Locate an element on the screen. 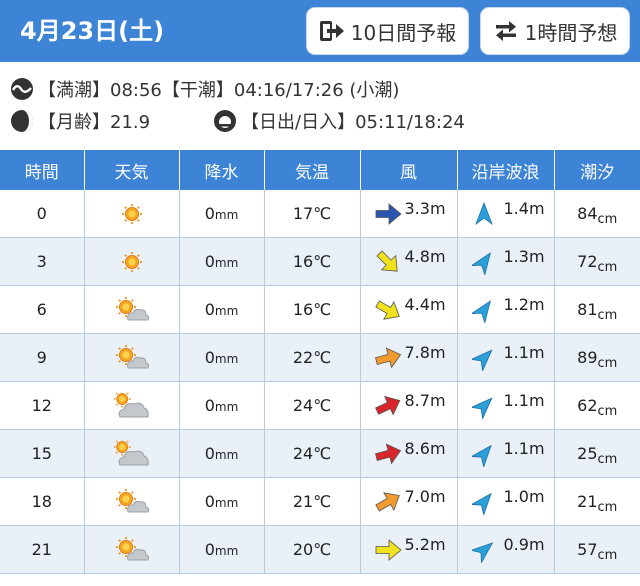  cell-tide: 81cm is located at coordinates (597, 309).